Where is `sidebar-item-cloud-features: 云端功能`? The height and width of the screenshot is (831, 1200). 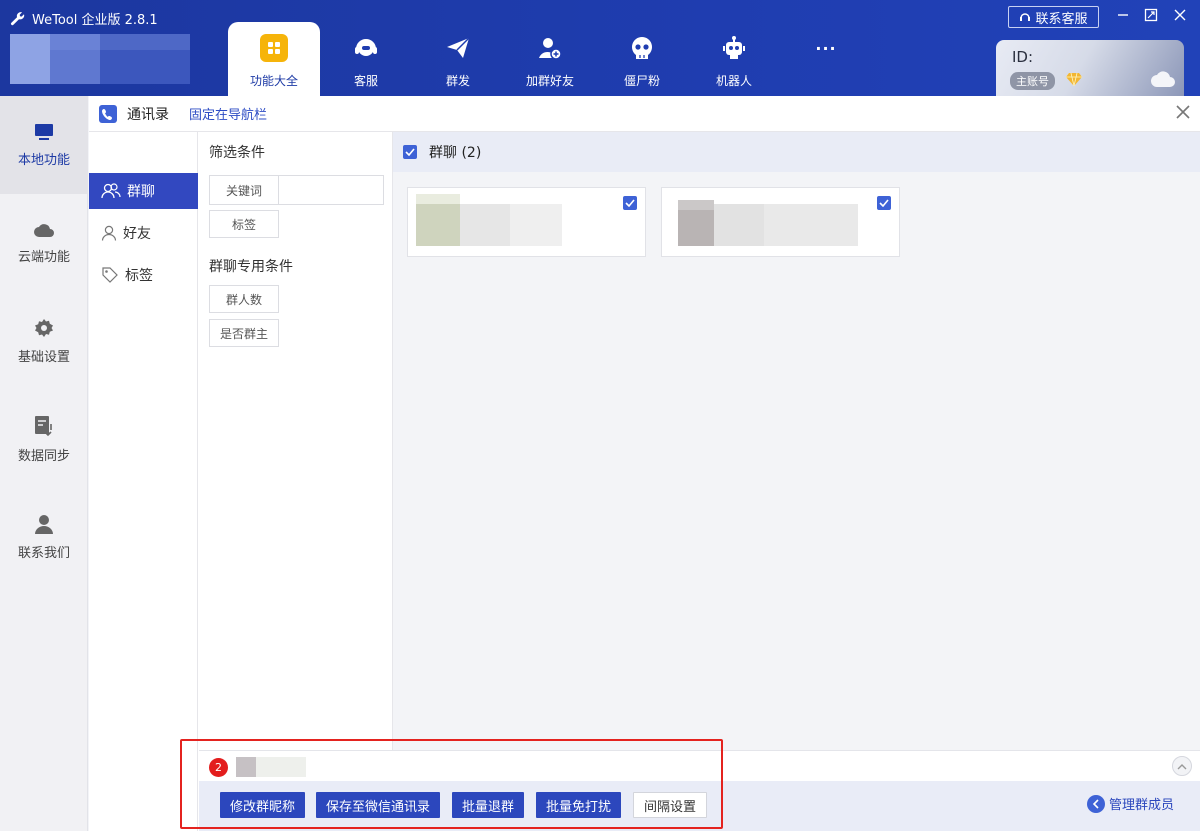 sidebar-item-cloud-features: 云端功能 is located at coordinates (44, 243).